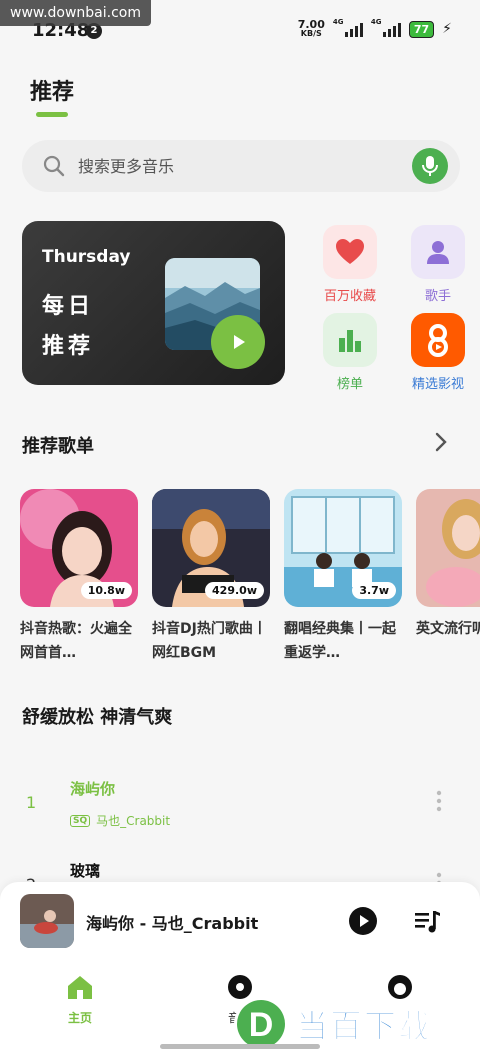 This screenshot has height=1056, width=480. I want to click on microphone-icon, so click(430, 166).